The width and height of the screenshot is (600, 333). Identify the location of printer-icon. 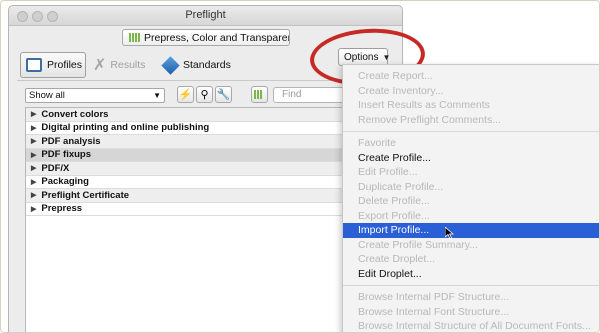
(34, 65).